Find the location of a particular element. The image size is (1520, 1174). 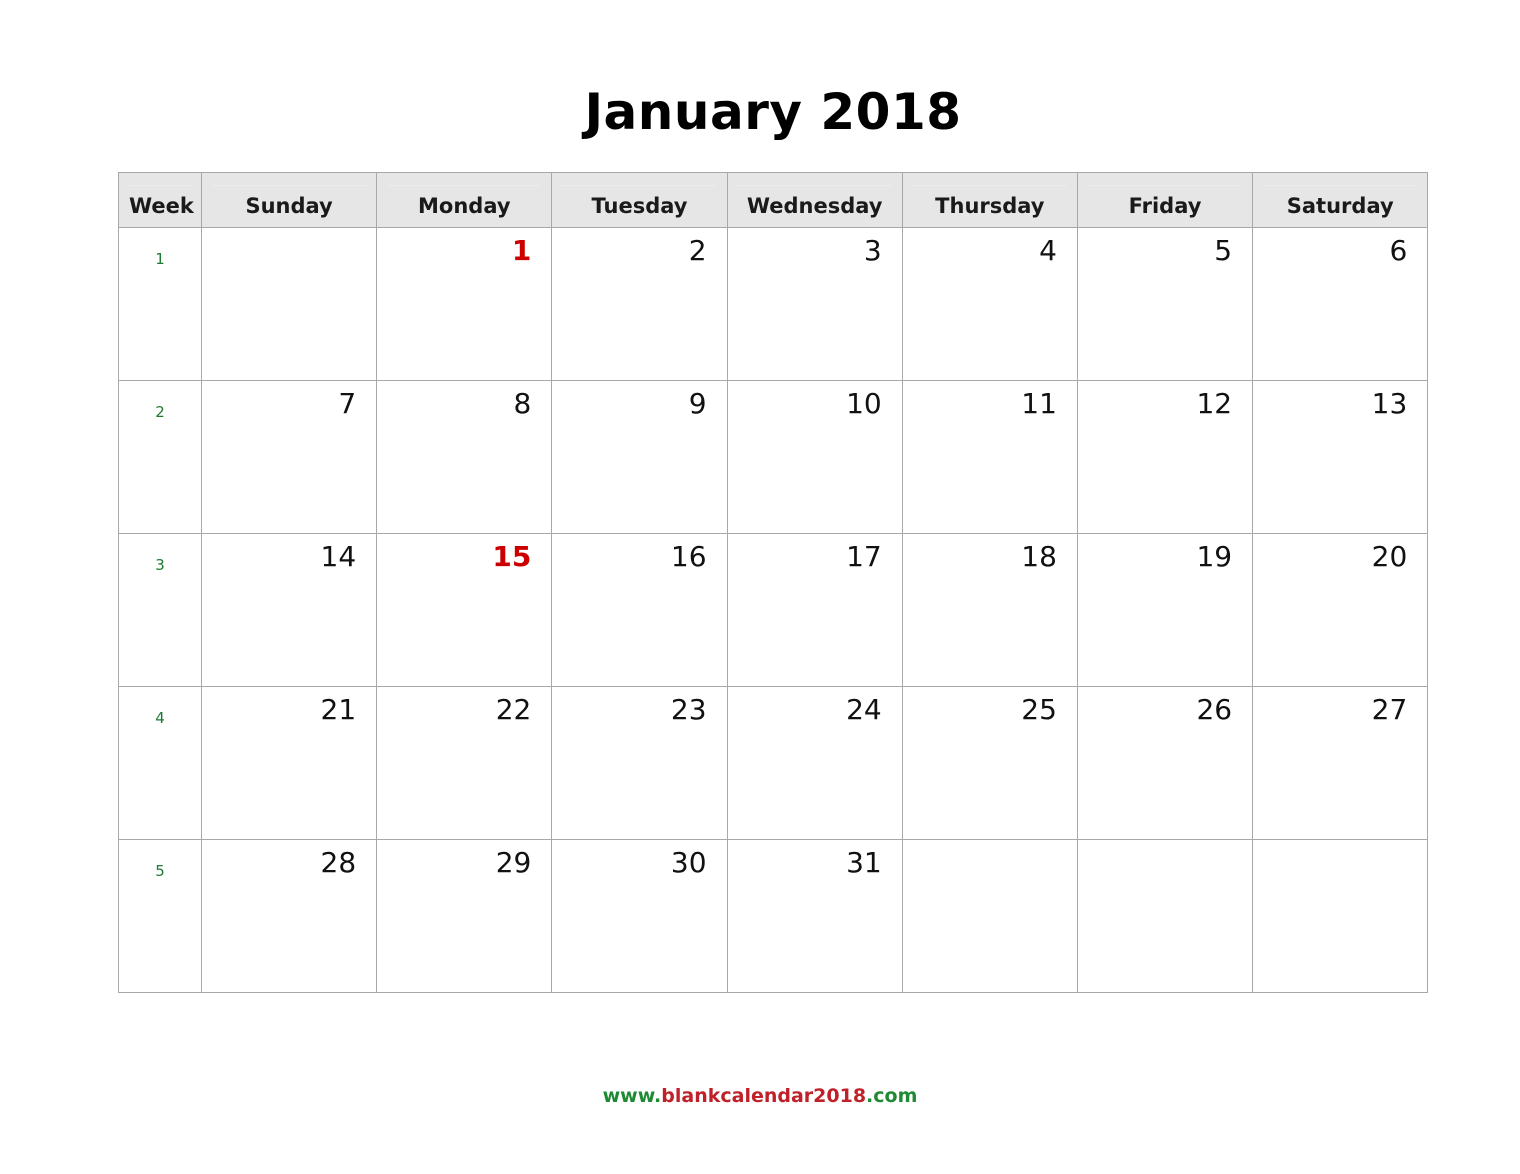

day-number: 18 is located at coordinates (1039, 556).